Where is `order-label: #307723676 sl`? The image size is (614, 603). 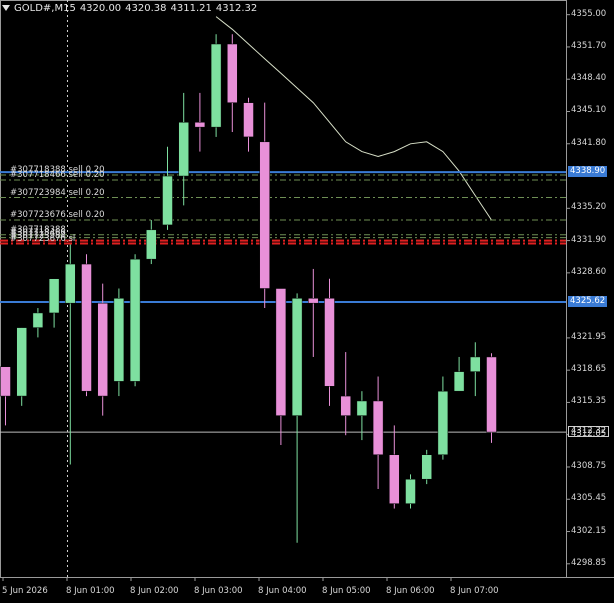
order-label: #307723676 sl is located at coordinates (42, 239).